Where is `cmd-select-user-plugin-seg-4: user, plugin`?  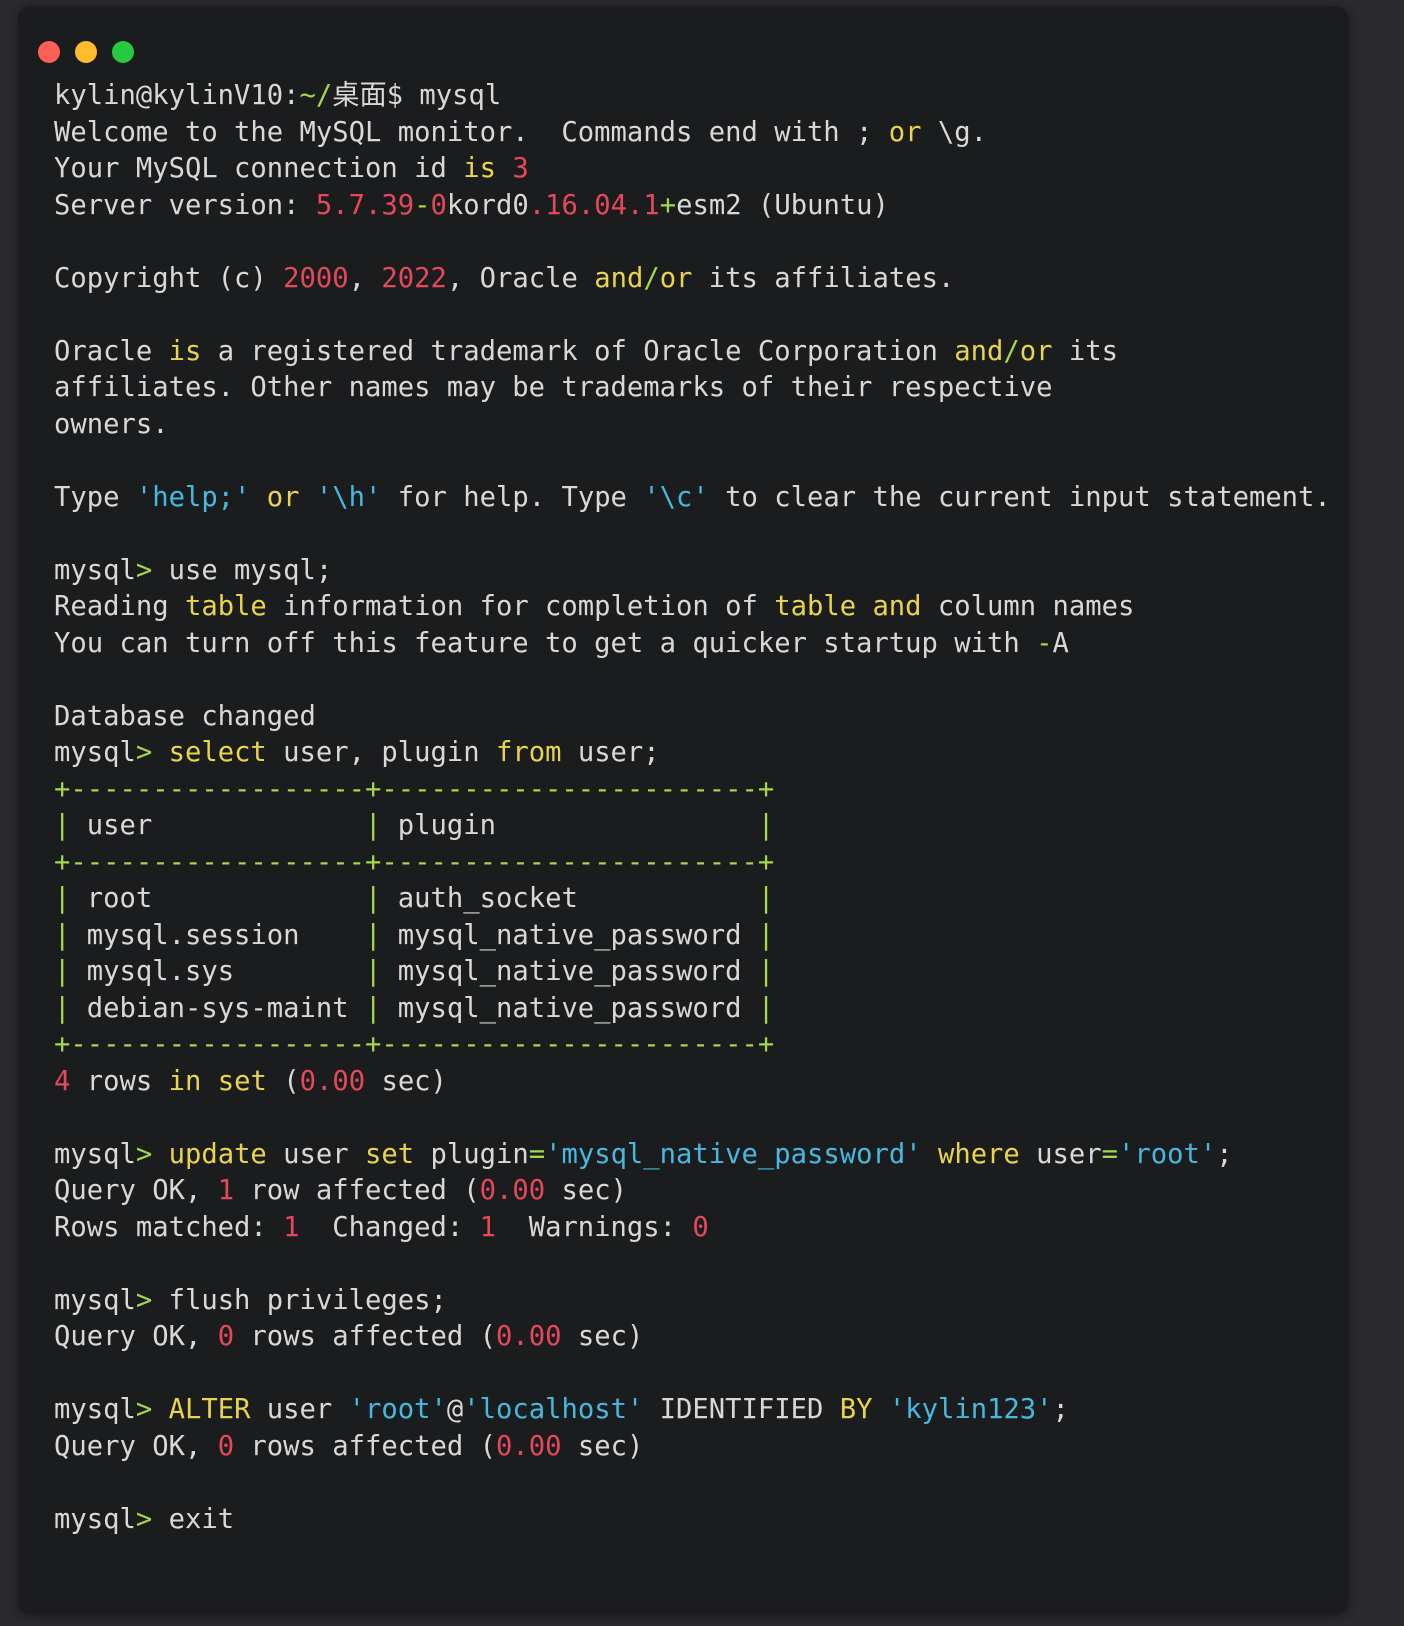 cmd-select-user-plugin-seg-4: user, plugin is located at coordinates (381, 752).